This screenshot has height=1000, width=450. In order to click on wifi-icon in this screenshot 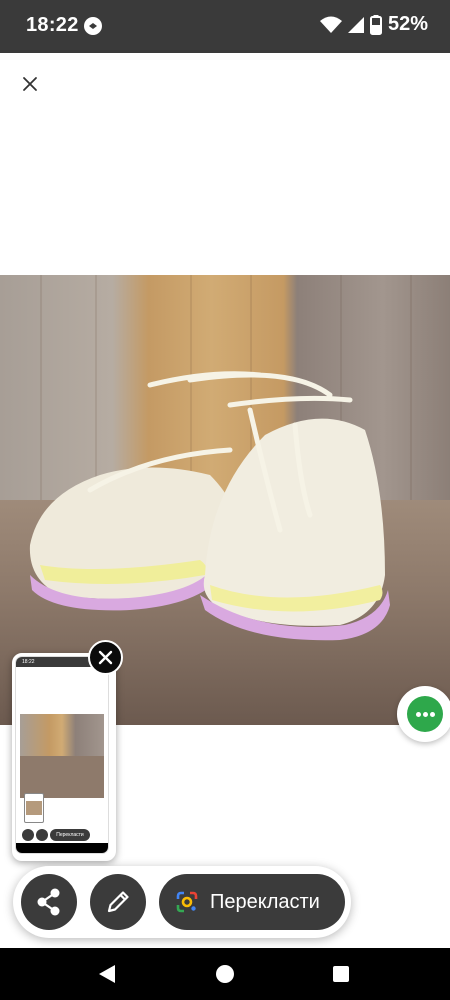, I will do `click(330, 24)`.